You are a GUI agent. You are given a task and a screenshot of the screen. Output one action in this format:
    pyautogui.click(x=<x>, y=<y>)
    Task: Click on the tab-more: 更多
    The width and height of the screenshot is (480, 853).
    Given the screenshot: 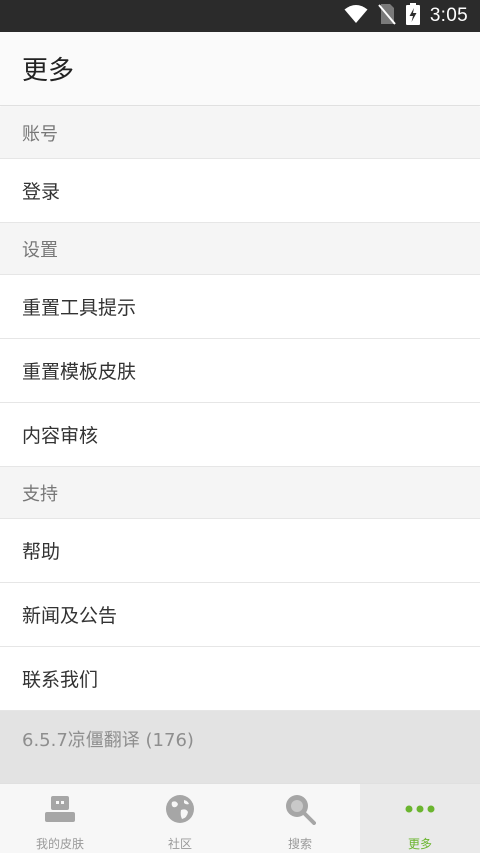 What is the action you would take?
    pyautogui.click(x=420, y=818)
    